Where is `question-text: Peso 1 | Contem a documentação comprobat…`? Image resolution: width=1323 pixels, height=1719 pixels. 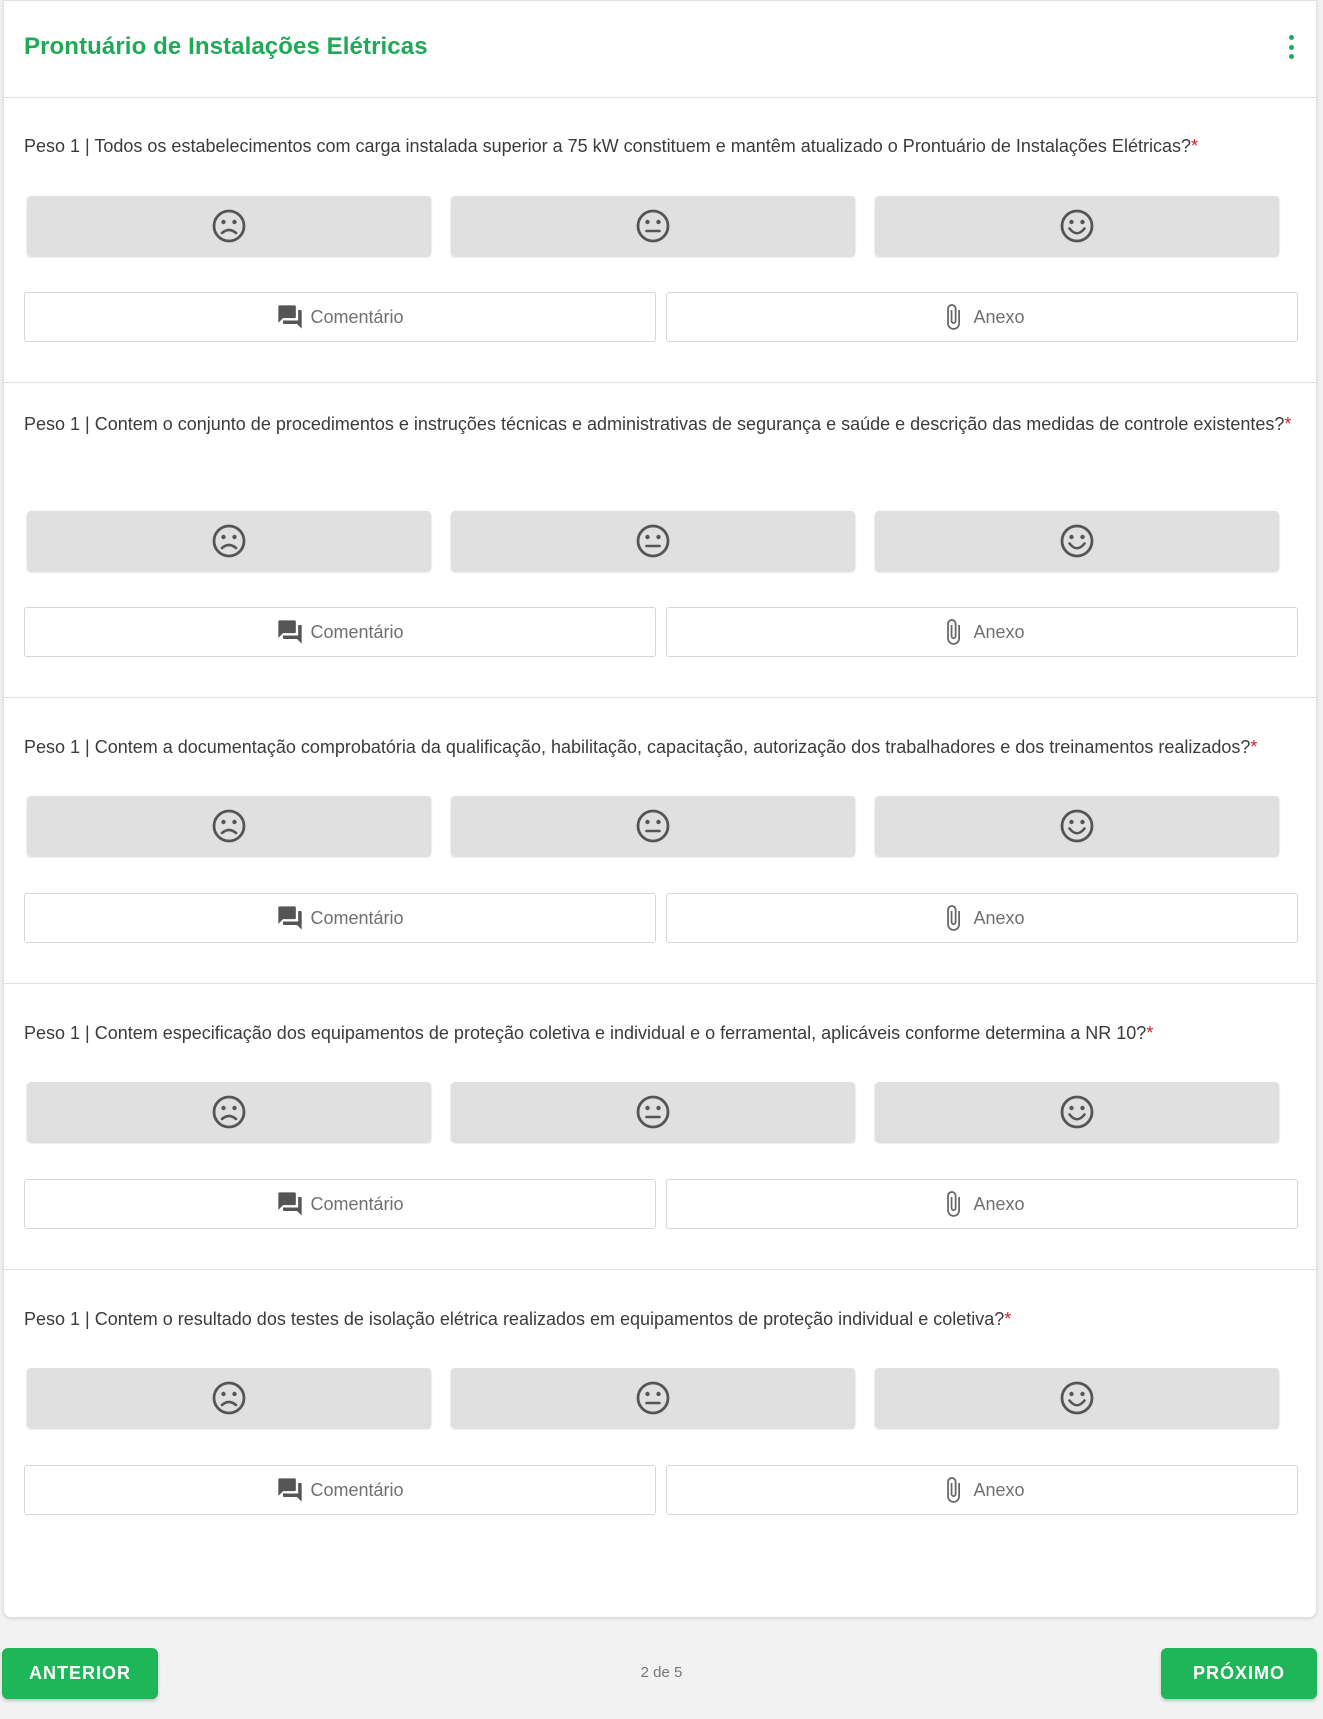 question-text: Peso 1 | Contem a documentação comprobat… is located at coordinates (660, 747).